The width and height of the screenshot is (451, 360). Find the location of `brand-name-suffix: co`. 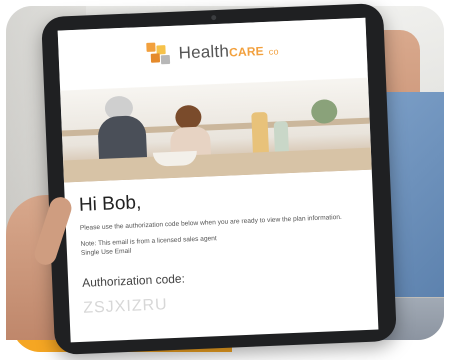

brand-name-suffix: co is located at coordinates (273, 51).